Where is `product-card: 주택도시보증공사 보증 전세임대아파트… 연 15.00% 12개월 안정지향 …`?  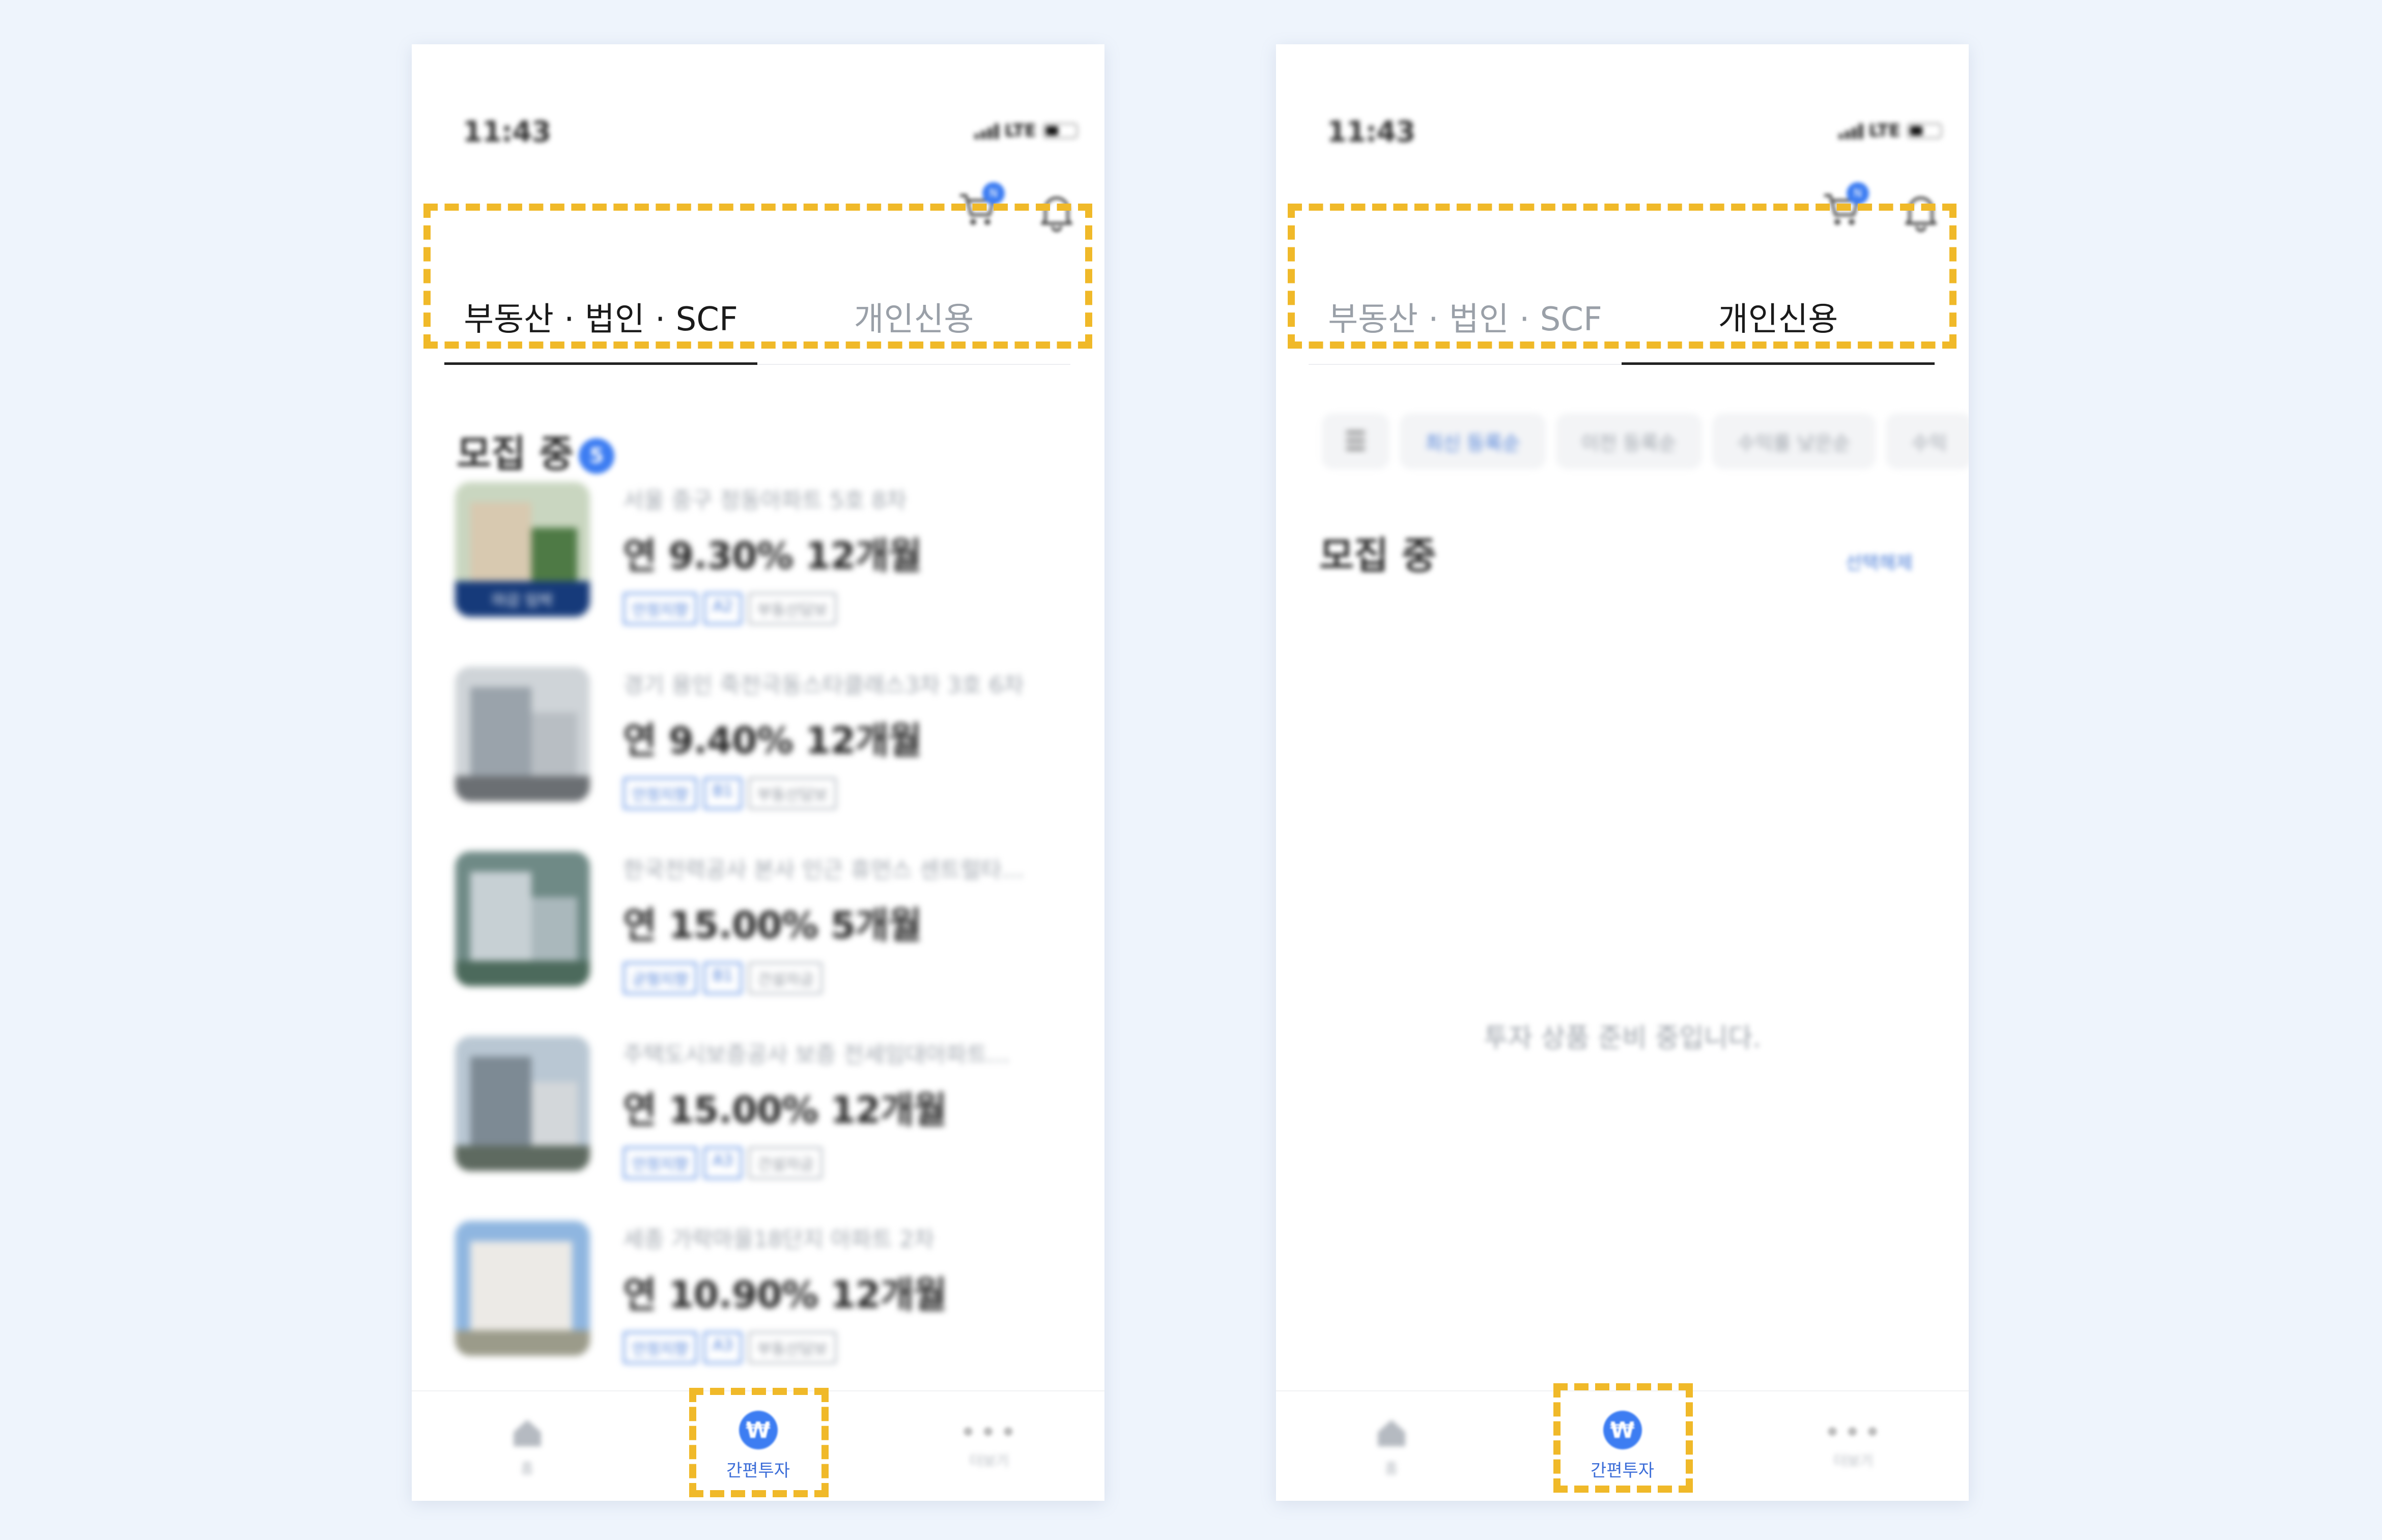 product-card: 주택도시보증공사 보증 전세임대아파트… 연 15.00% 12개월 안정지향 … is located at coordinates (760, 1128).